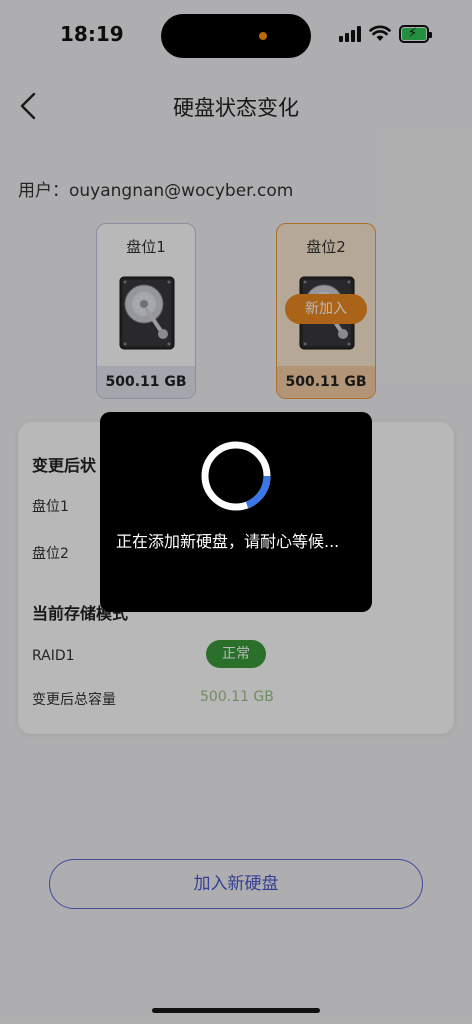 The width and height of the screenshot is (472, 1024). What do you see at coordinates (236, 476) in the screenshot?
I see `loading-spinner-icon` at bounding box center [236, 476].